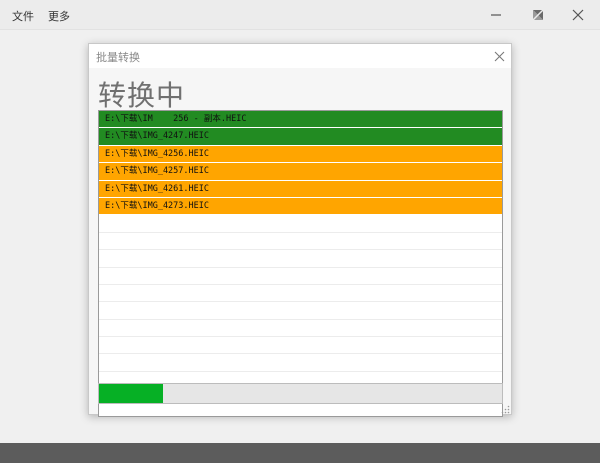 The height and width of the screenshot is (463, 600). I want to click on minimize-icon, so click(496, 15).